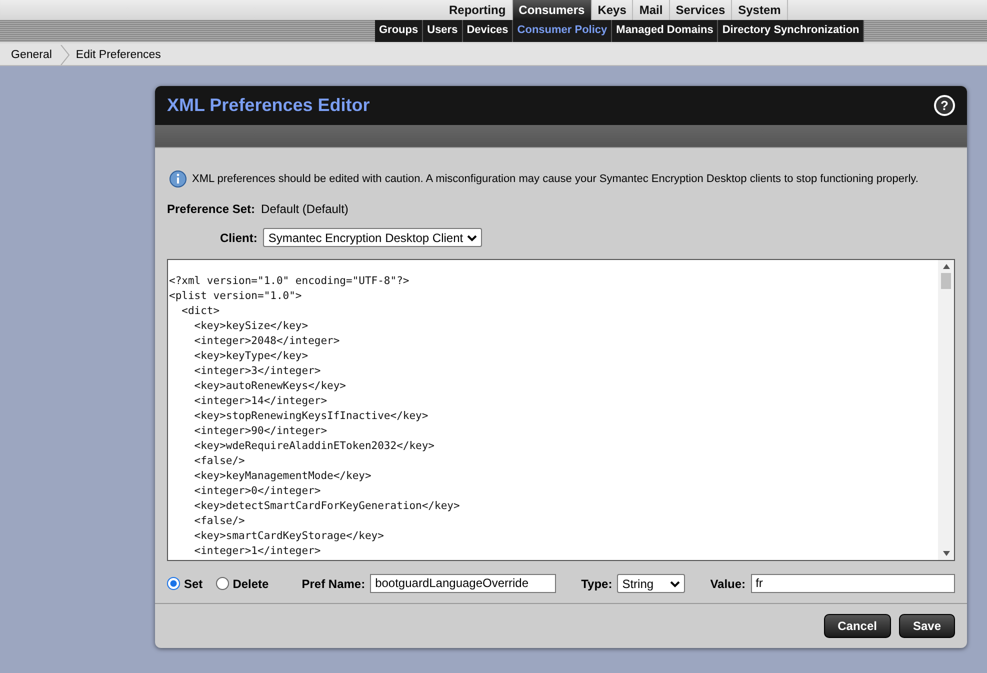 This screenshot has height=673, width=987. I want to click on code-line: <integer>14</integer>, so click(260, 401).